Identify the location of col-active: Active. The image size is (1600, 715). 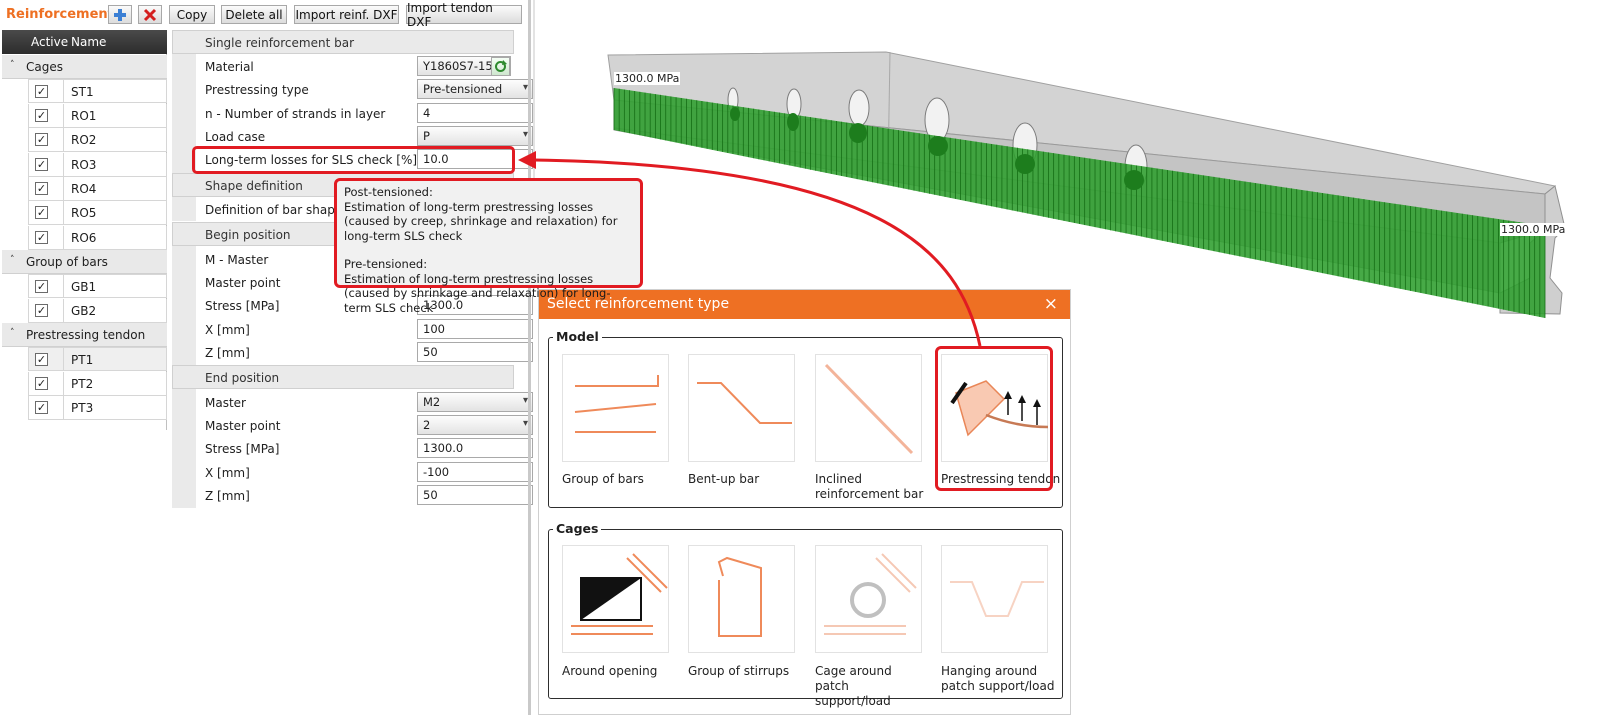
(50, 42).